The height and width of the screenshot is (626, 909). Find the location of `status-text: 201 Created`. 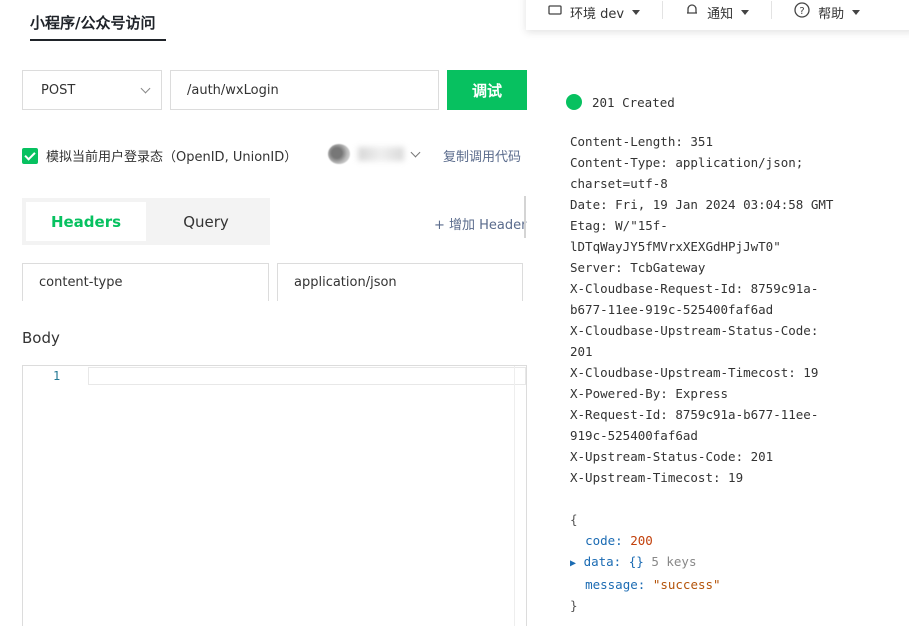

status-text: 201 Created is located at coordinates (633, 102).